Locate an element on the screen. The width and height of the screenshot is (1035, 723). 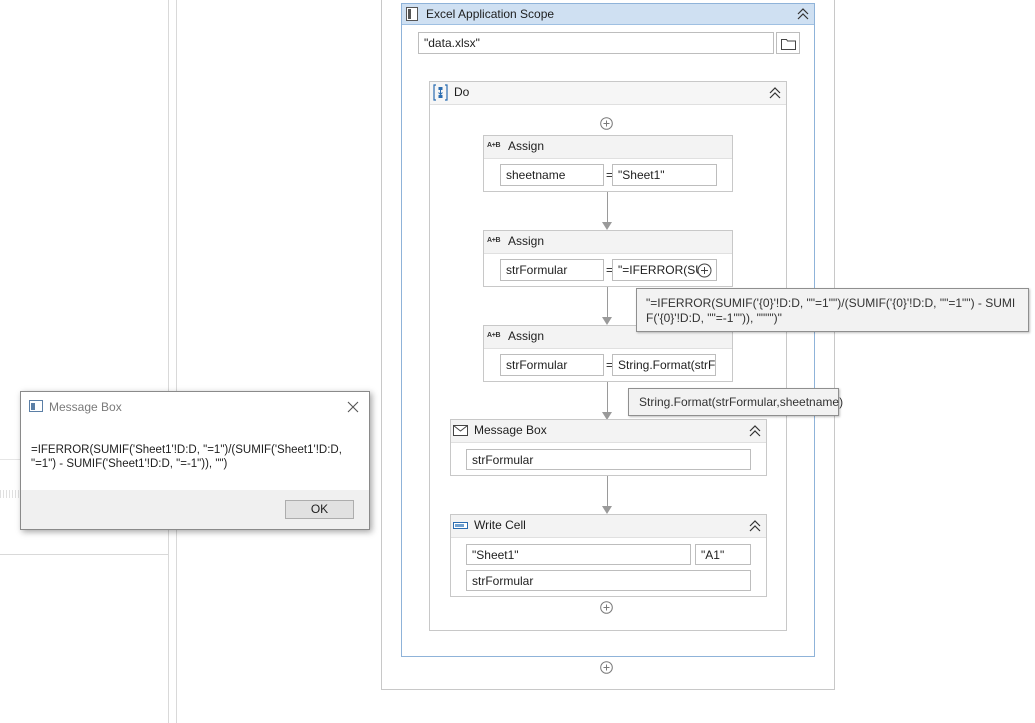
close-icon is located at coordinates (353, 407).